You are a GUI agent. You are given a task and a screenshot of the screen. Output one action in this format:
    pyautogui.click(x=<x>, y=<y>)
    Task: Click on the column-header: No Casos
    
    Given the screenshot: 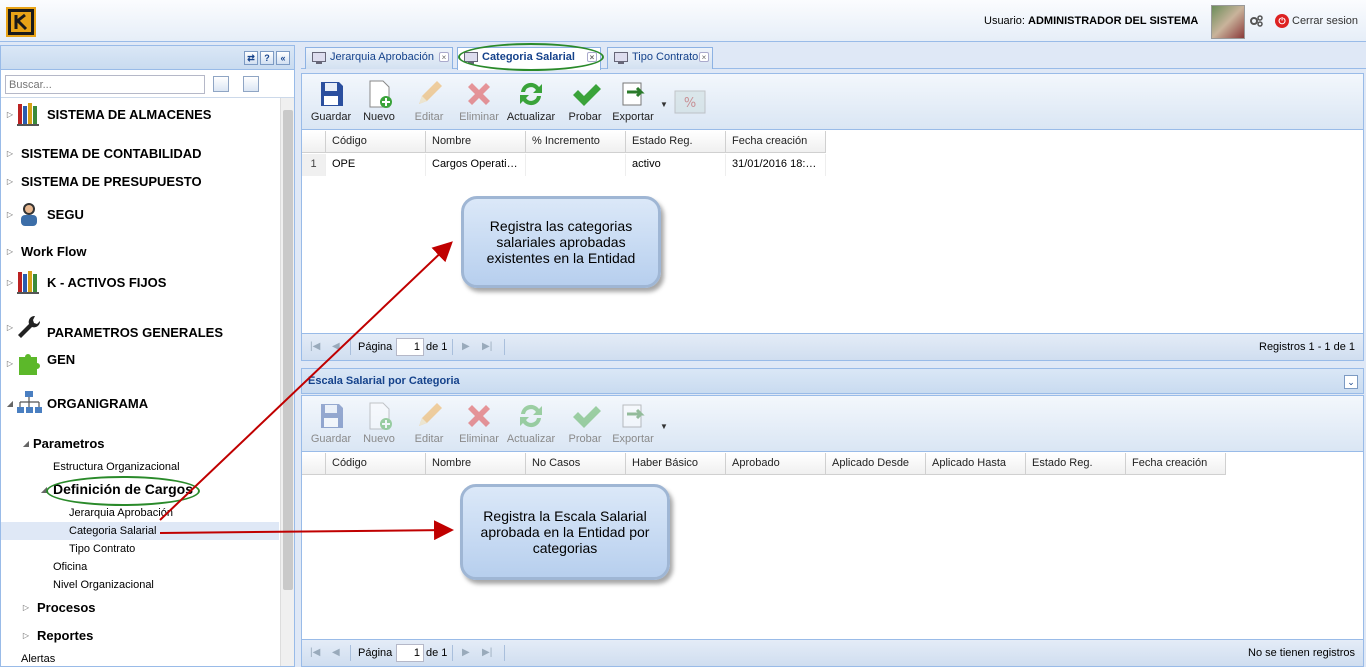 What is the action you would take?
    pyautogui.click(x=576, y=464)
    